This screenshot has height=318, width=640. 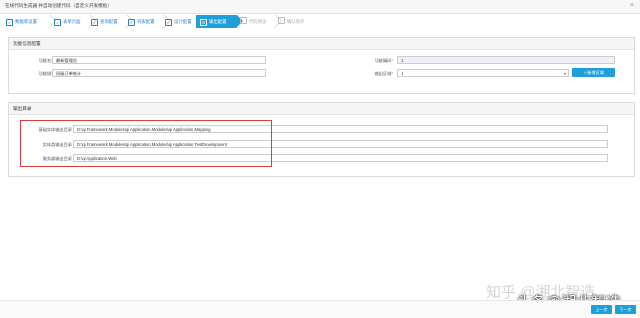 What do you see at coordinates (632, 6) in the screenshot?
I see `close-icon: ×` at bounding box center [632, 6].